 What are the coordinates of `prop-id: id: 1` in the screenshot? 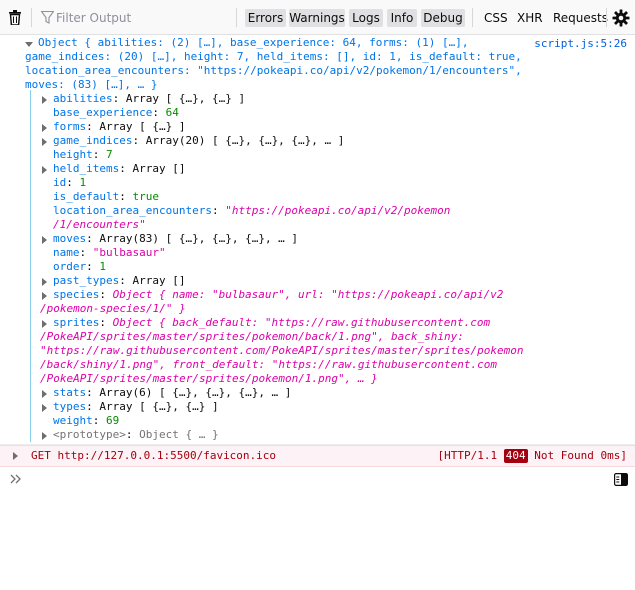 It's located at (70, 182).